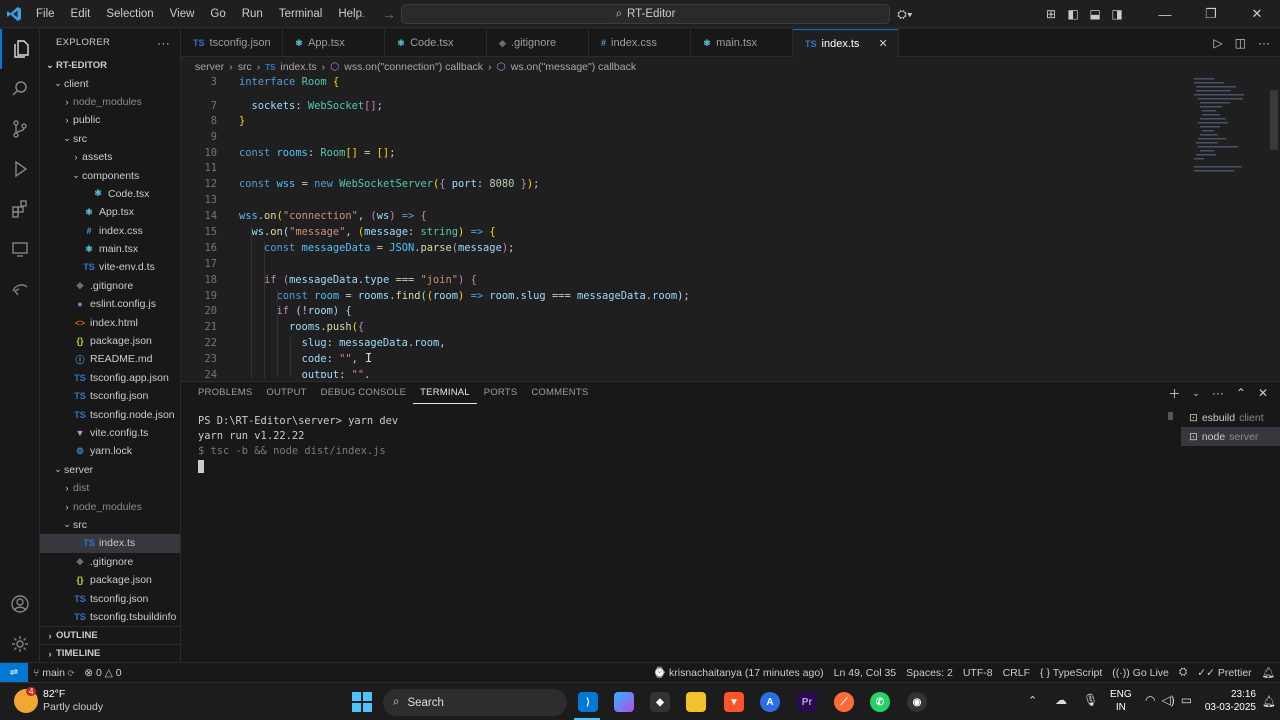 The width and height of the screenshot is (1280, 720). What do you see at coordinates (1232, 131) in the screenshot?
I see `minimap` at bounding box center [1232, 131].